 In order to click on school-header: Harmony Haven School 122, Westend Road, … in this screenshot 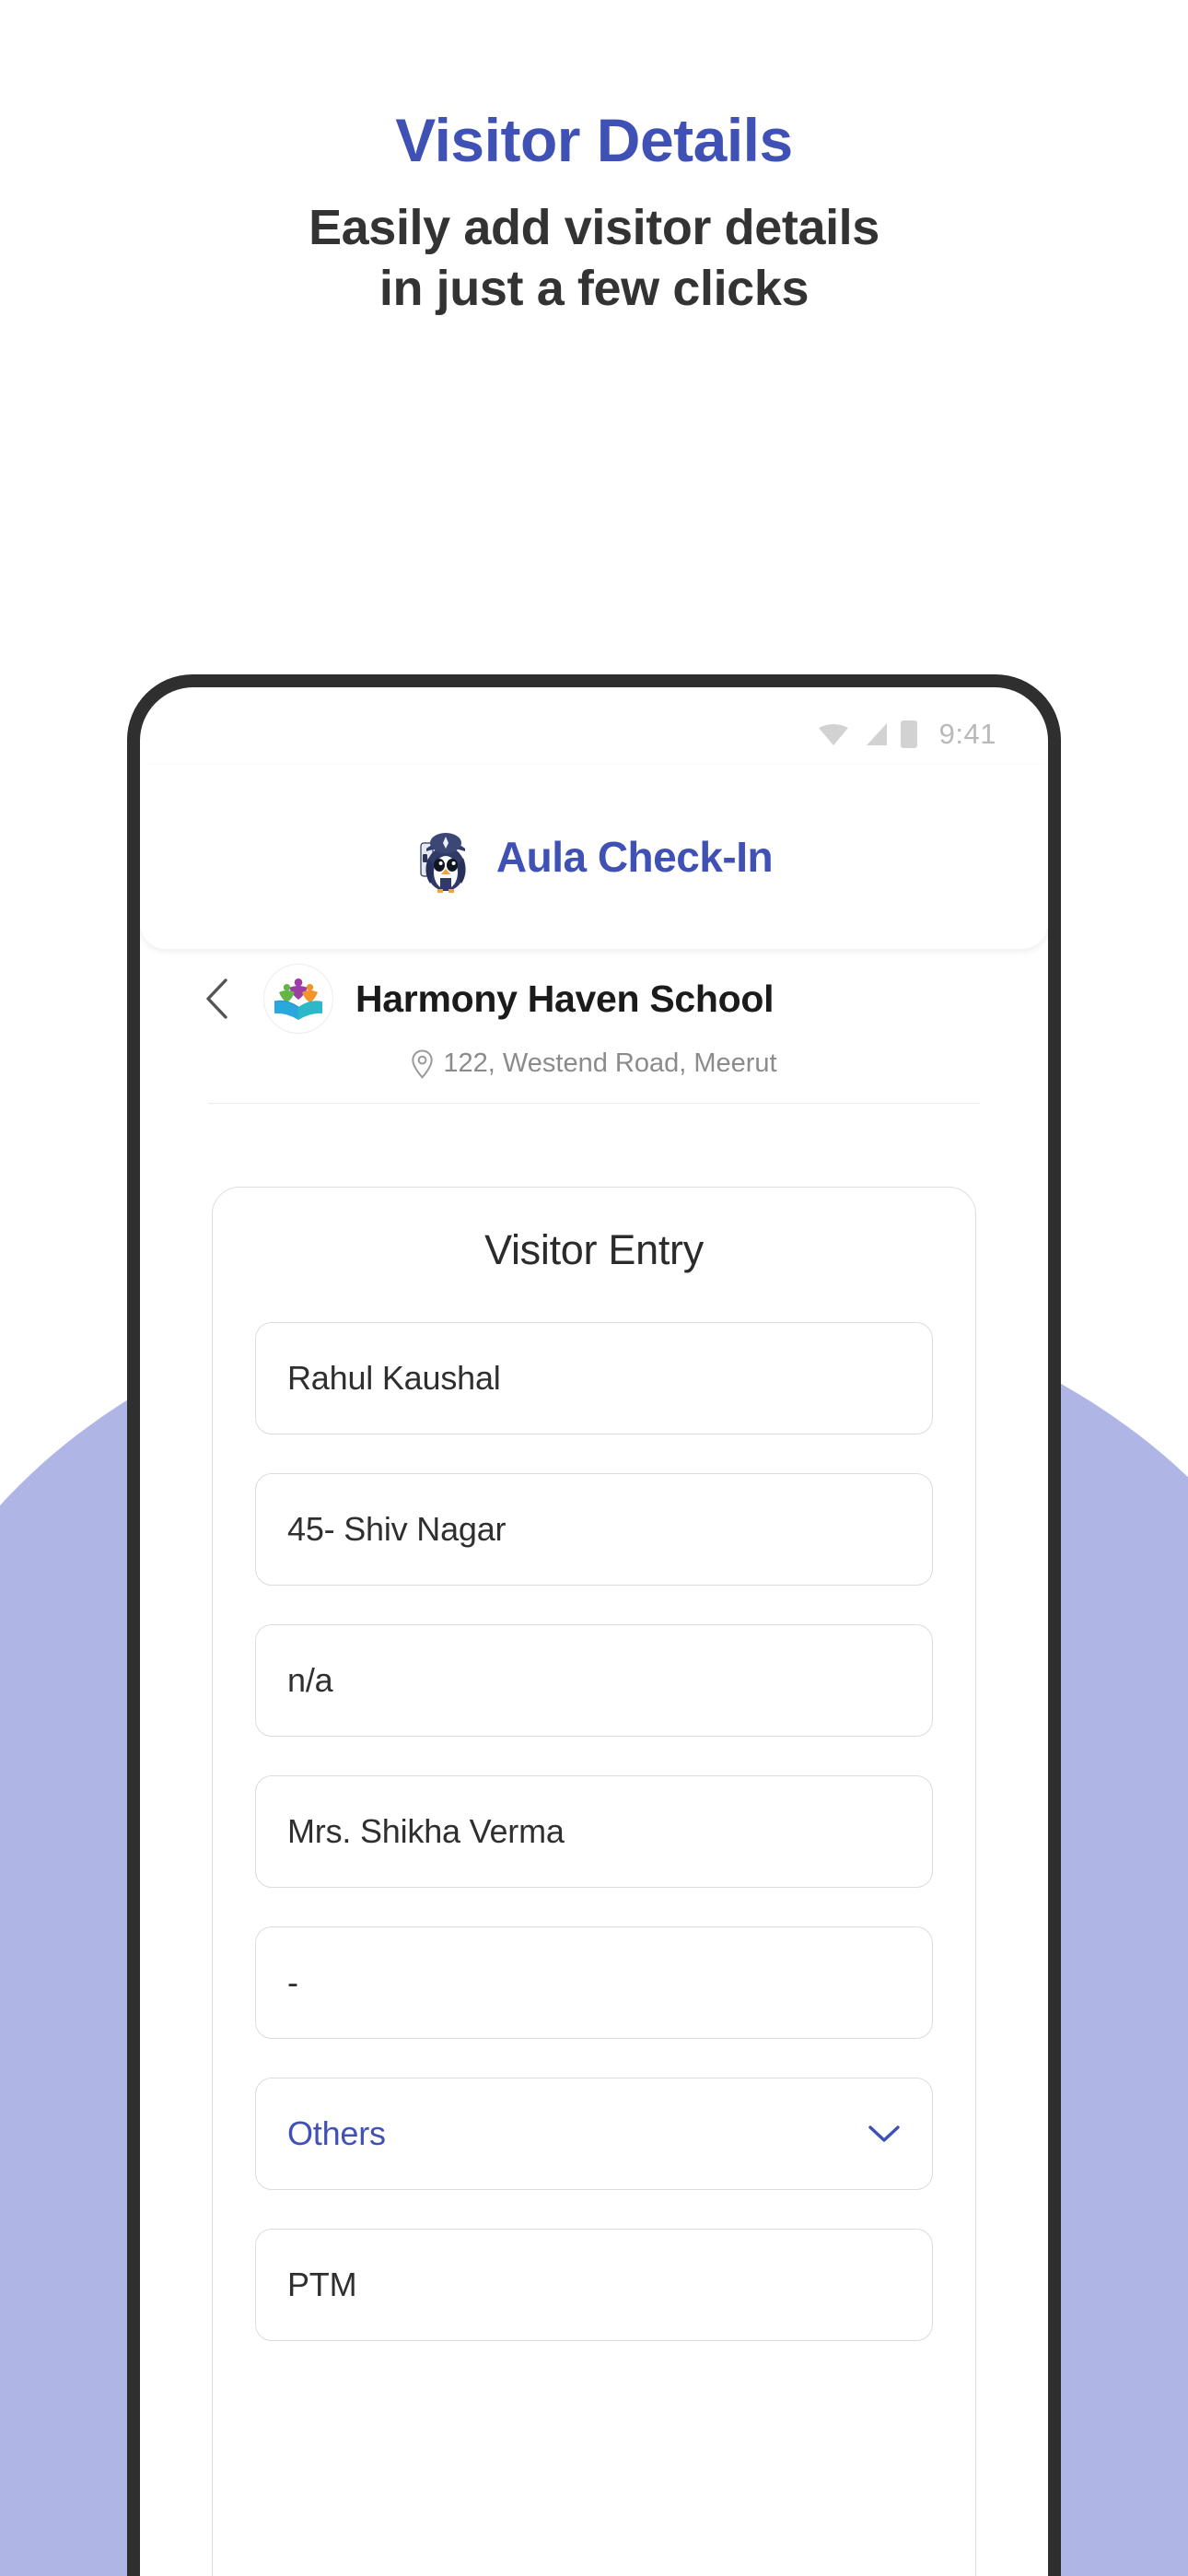, I will do `click(594, 1046)`.